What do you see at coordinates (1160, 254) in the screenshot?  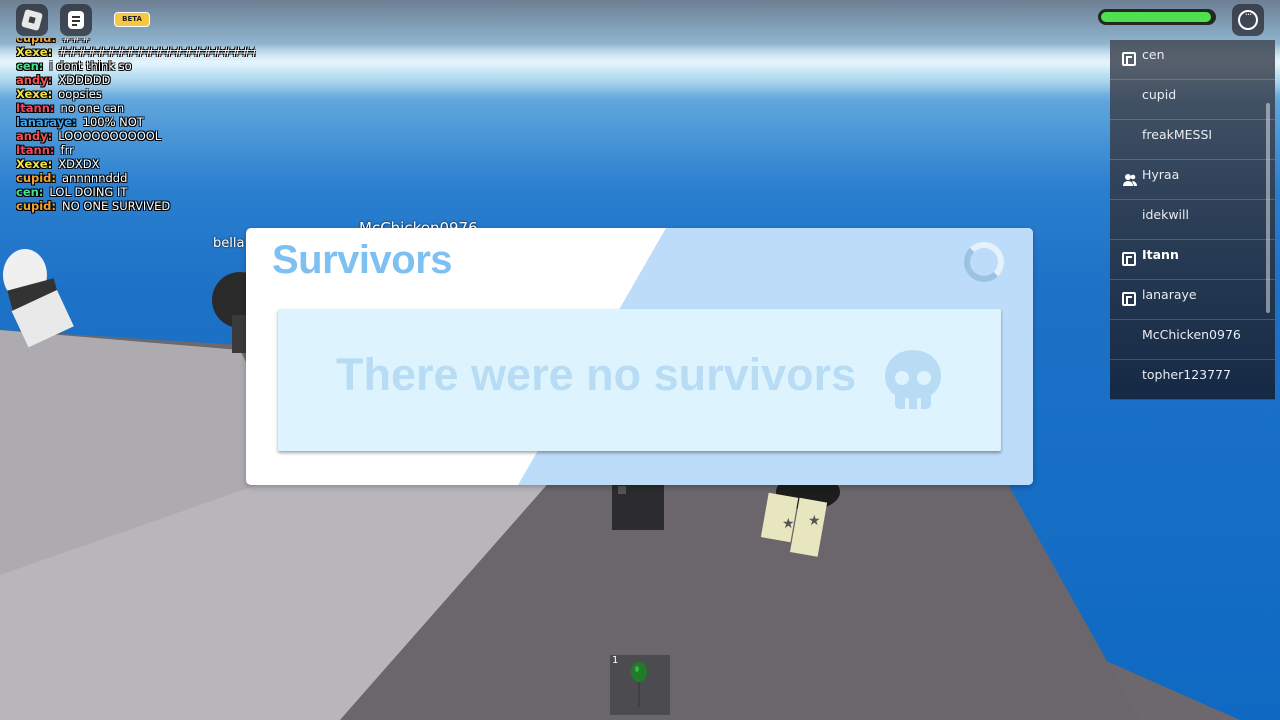 I see `player-name: Itann` at bounding box center [1160, 254].